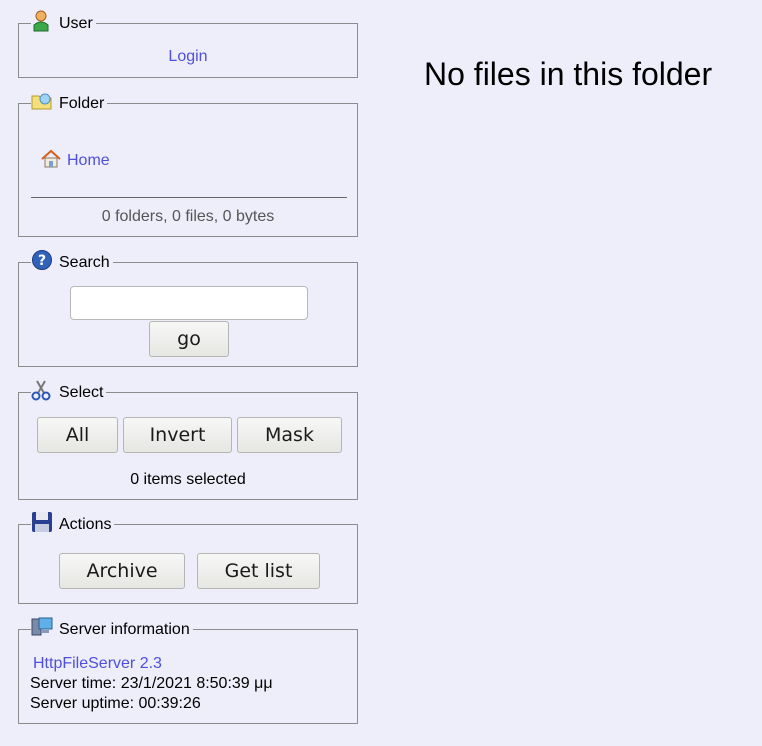 The height and width of the screenshot is (746, 762). Describe the element at coordinates (76, 23) in the screenshot. I see `user-title: User` at that location.